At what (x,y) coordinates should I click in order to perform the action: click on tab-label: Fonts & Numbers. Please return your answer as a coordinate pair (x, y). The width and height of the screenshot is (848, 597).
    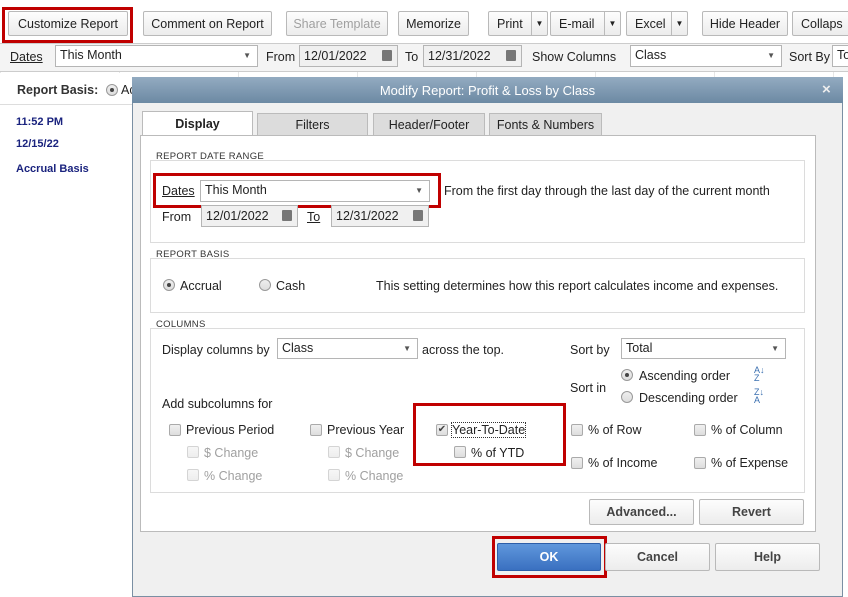
    Looking at the image, I should click on (545, 124).